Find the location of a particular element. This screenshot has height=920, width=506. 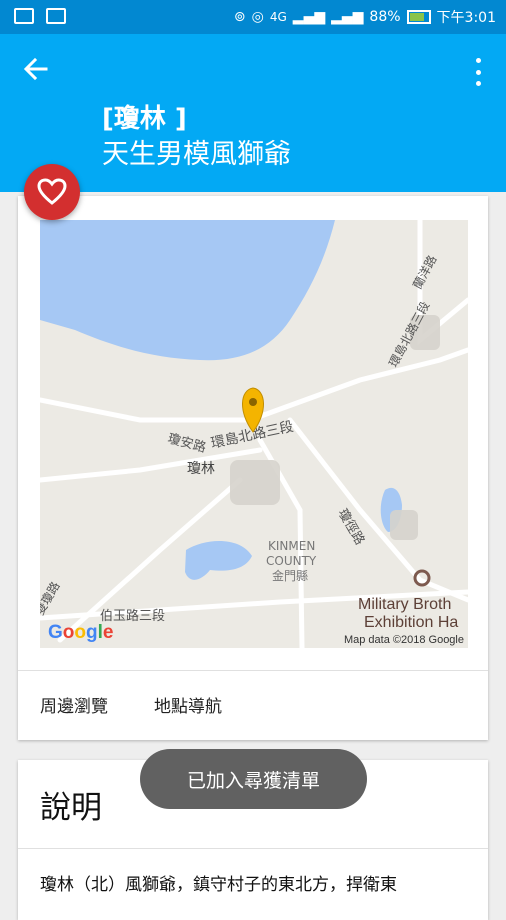

browse-nearby-button: 周邊瀏覽 is located at coordinates (74, 704).